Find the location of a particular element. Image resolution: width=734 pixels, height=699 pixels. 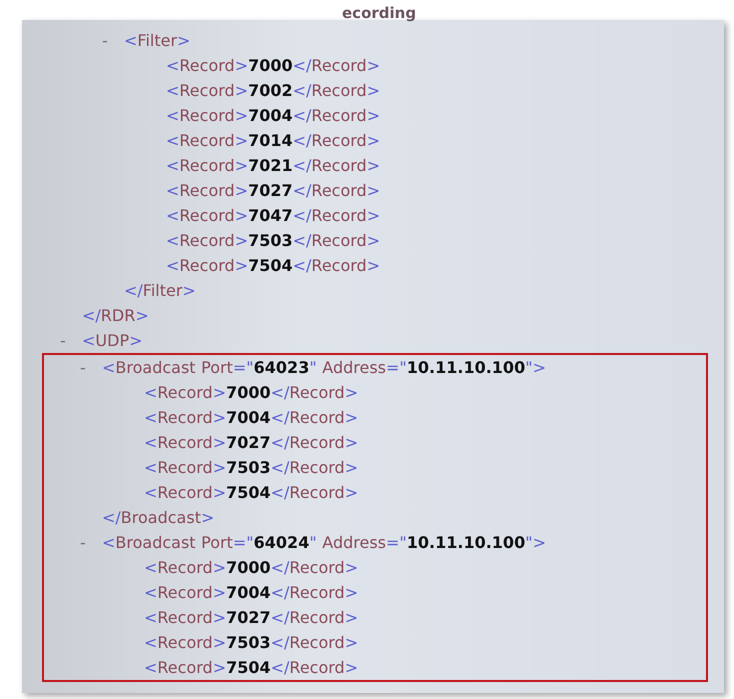

xml-line: <UDP> is located at coordinates (112, 340).